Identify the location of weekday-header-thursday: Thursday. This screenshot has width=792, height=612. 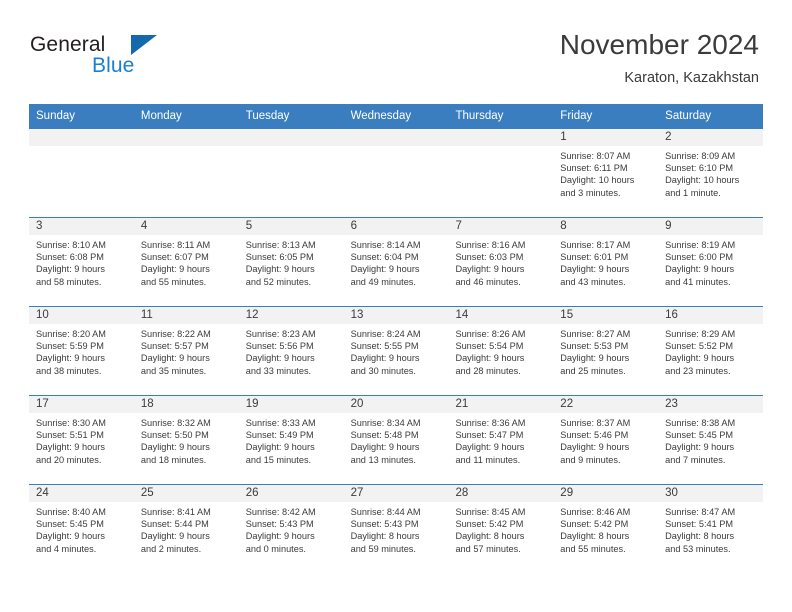
(479, 116).